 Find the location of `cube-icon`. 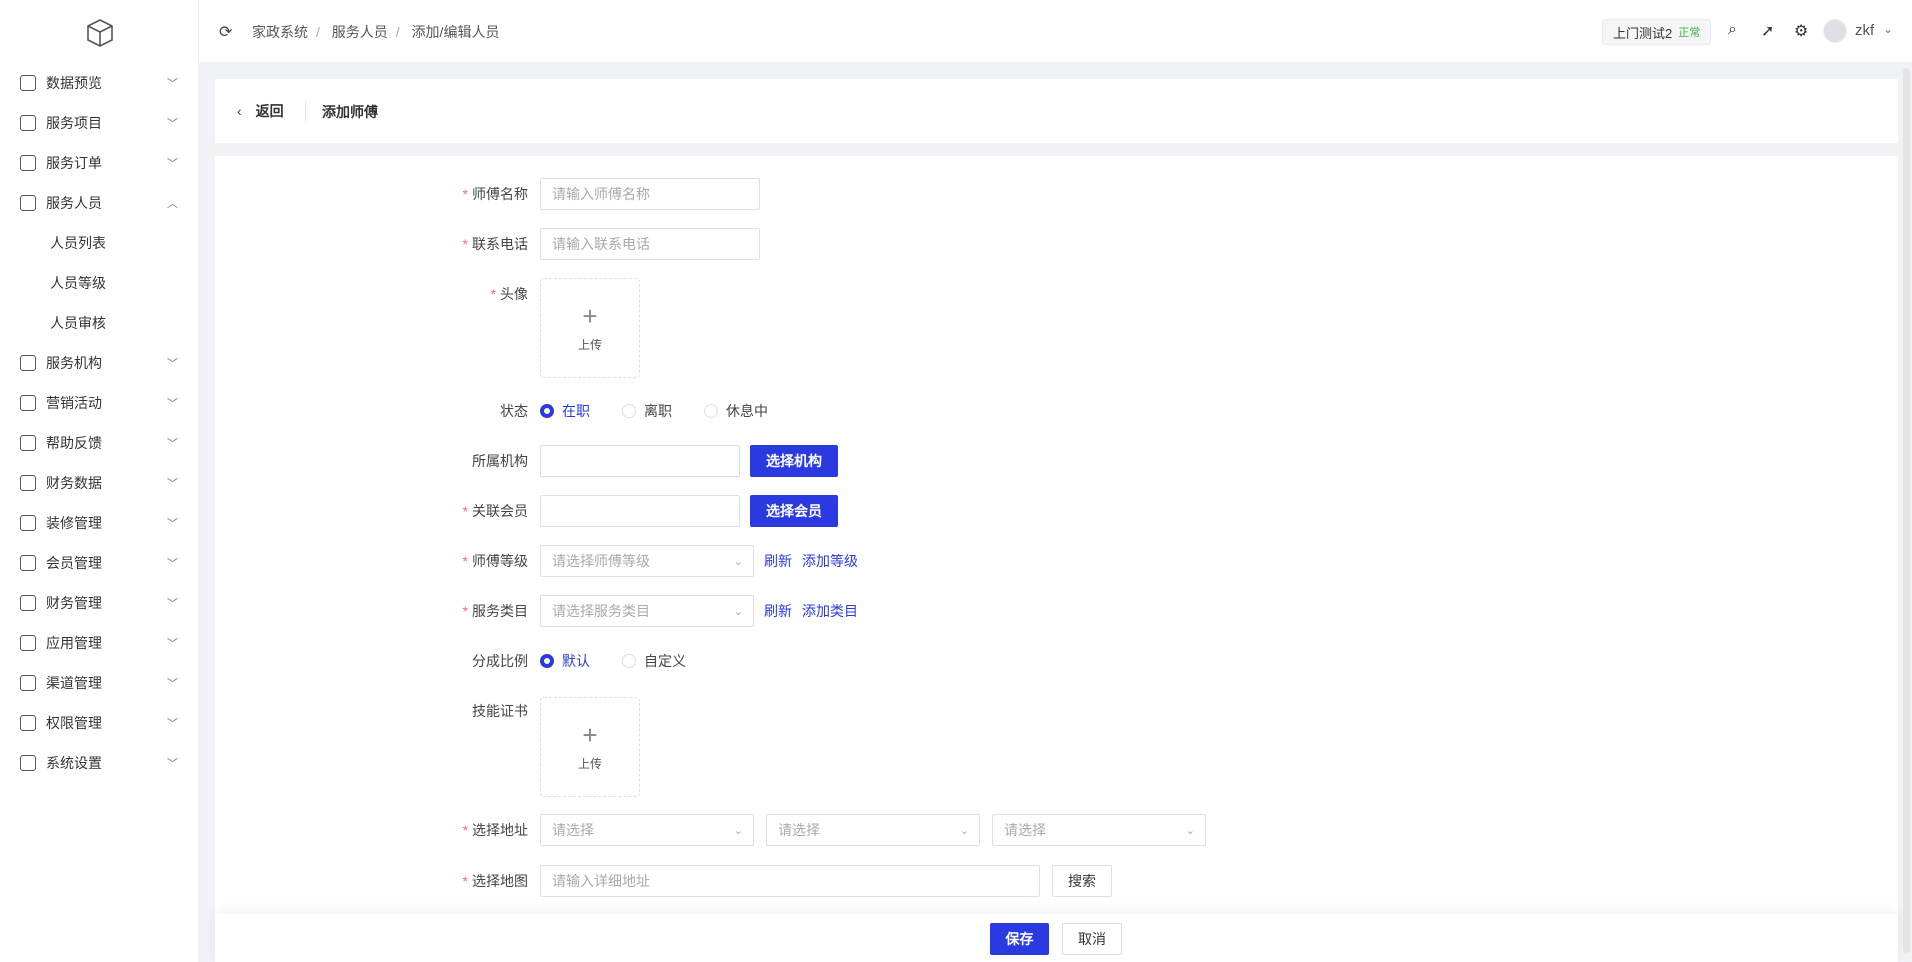

cube-icon is located at coordinates (28, 643).